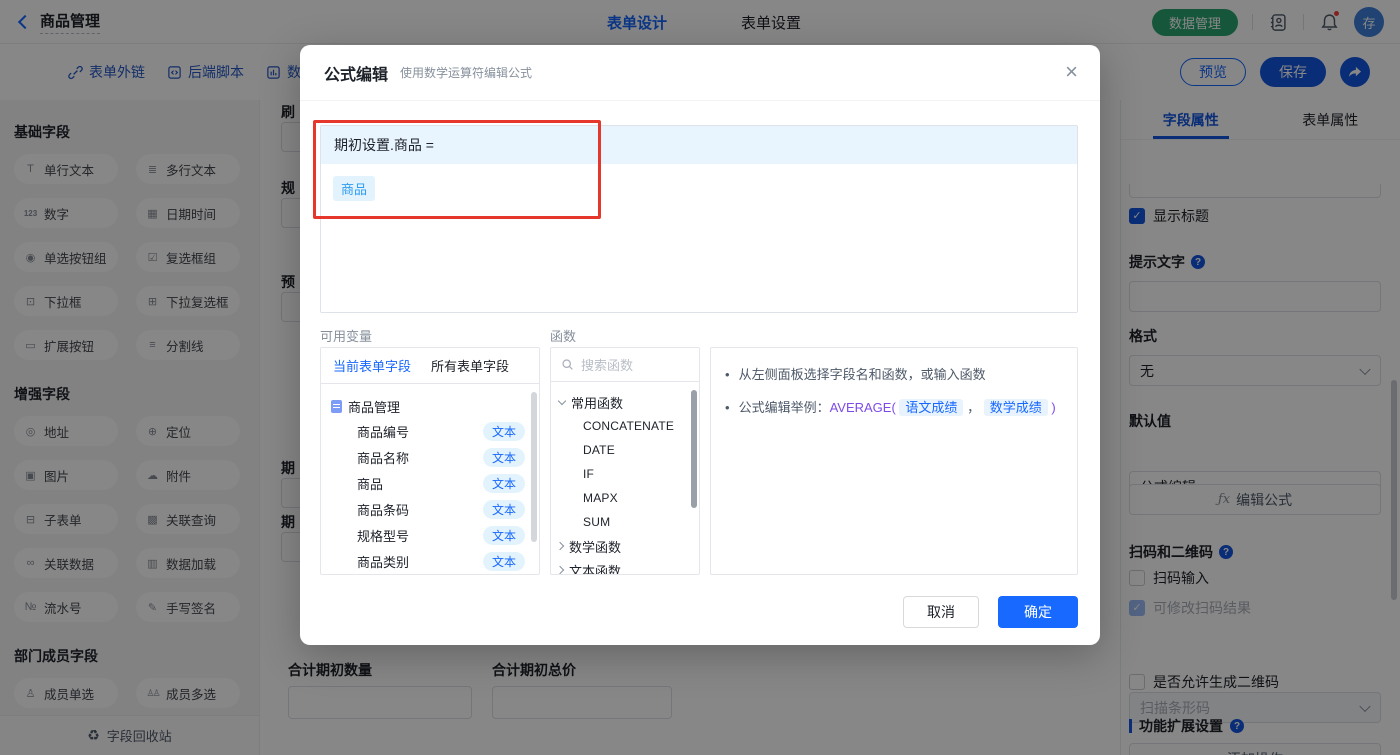 The width and height of the screenshot is (1400, 755). I want to click on help-bullet-1: • 从左侧面板选择字段名和函数，或输入函数, so click(894, 375).